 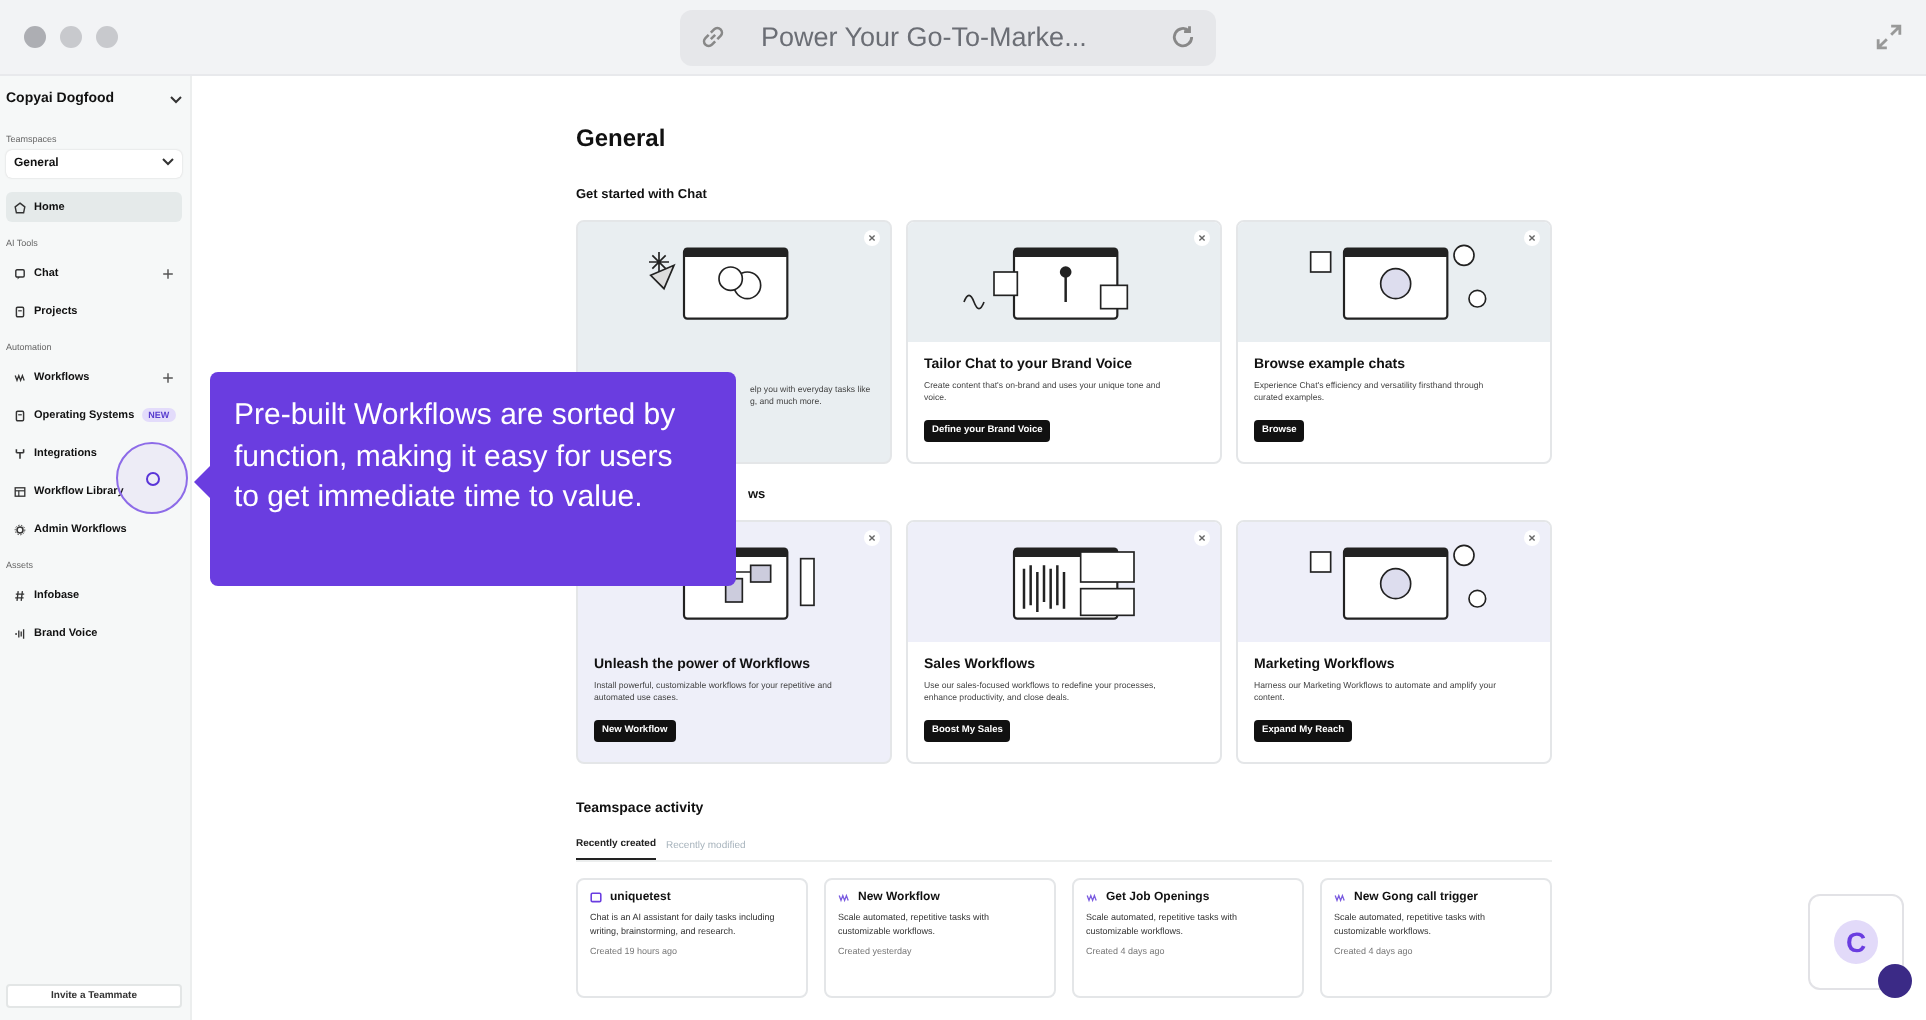 I want to click on grid-icon, so click(x=20, y=491).